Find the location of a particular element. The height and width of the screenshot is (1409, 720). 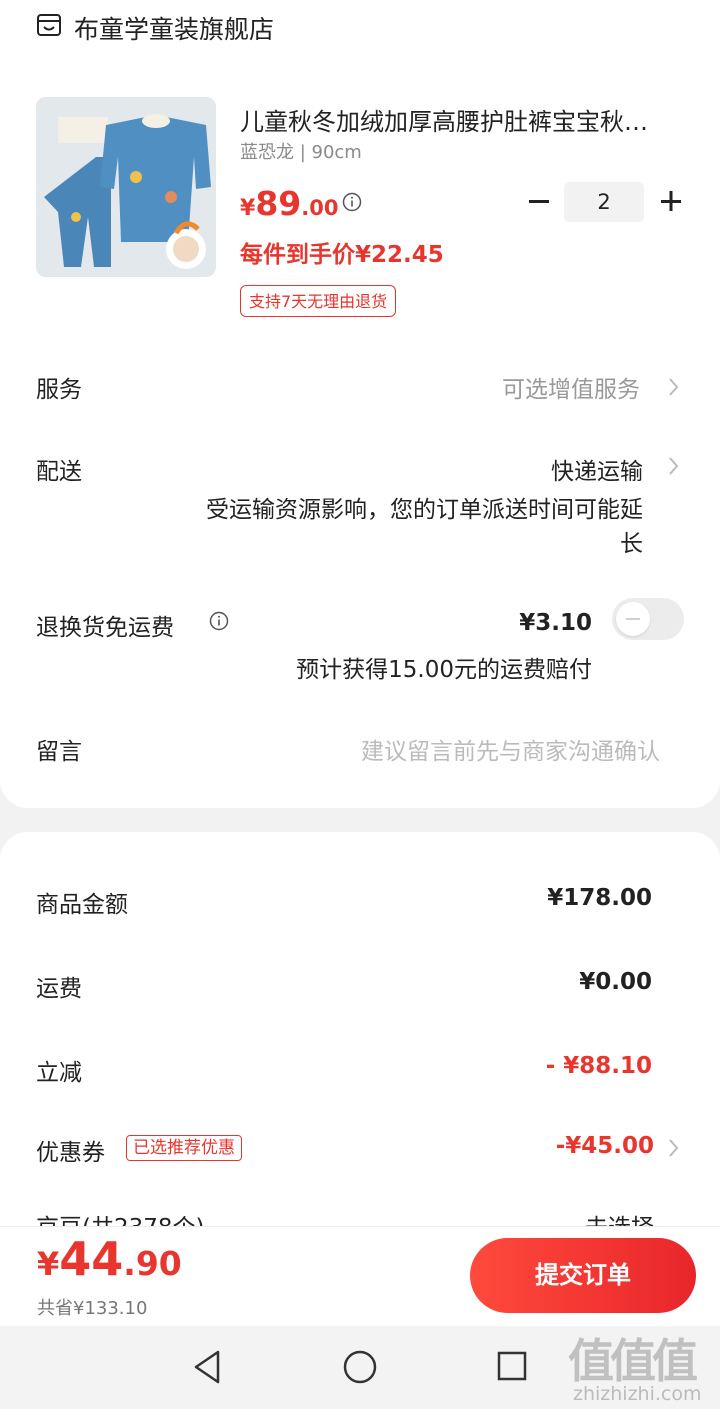

back-icon is located at coordinates (207, 1367).